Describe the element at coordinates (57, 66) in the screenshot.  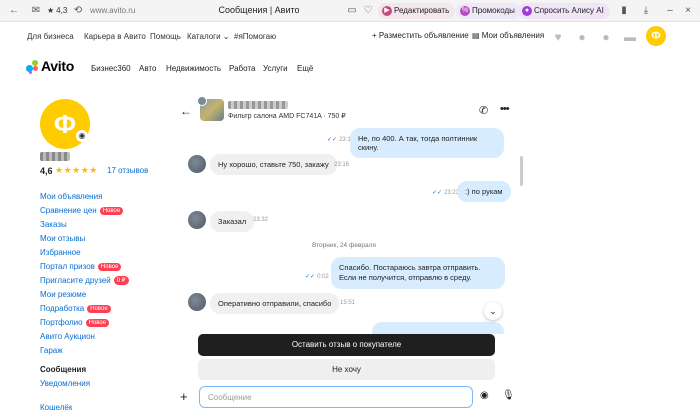
I see `logo-text: Avito` at that location.